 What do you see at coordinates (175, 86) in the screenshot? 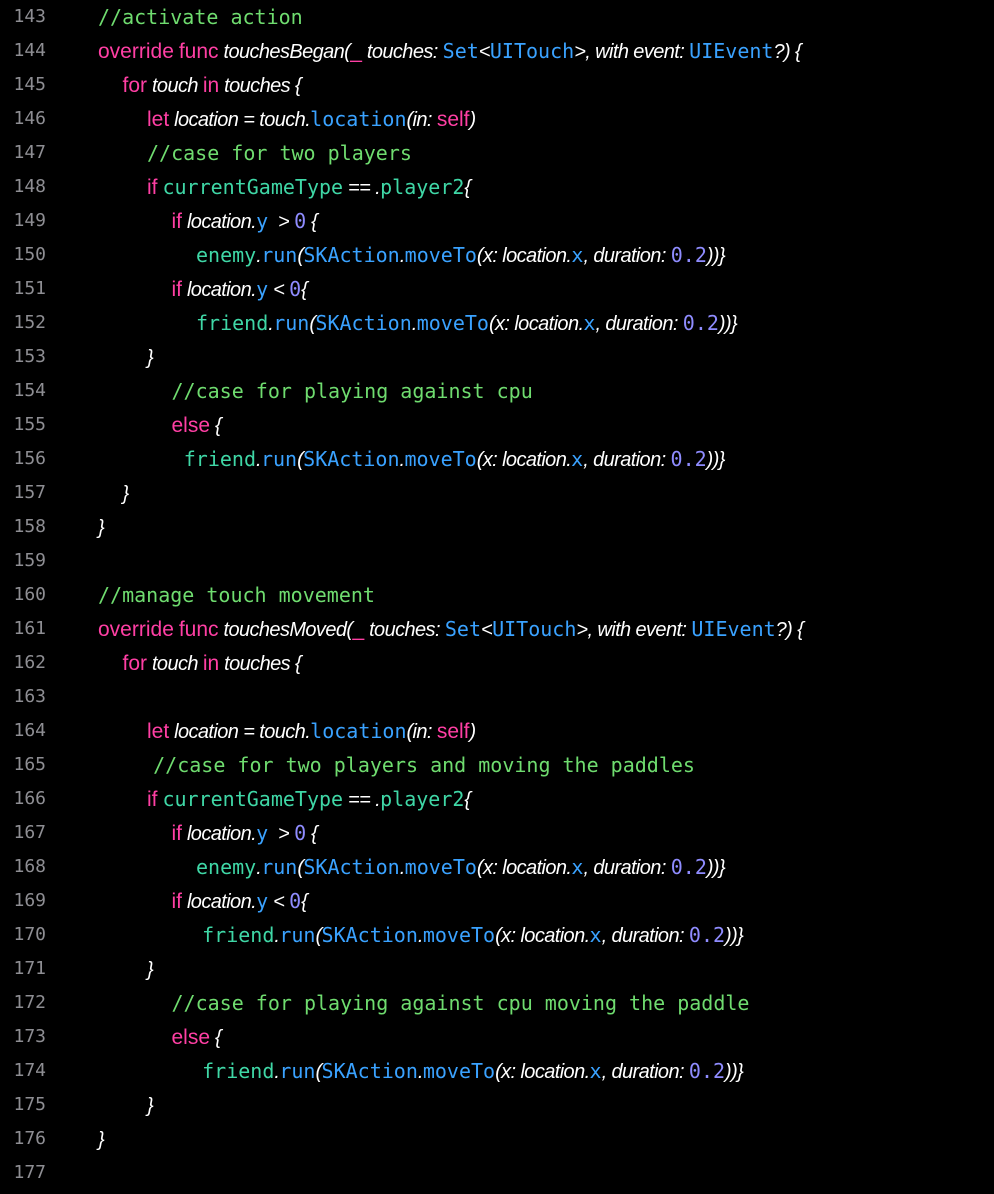
I see `plain-token: touch` at bounding box center [175, 86].